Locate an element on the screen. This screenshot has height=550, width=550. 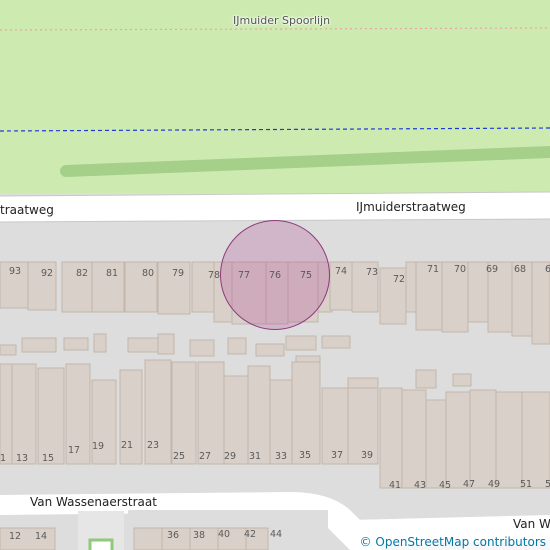
copyright-symbol: © is located at coordinates (365, 542).